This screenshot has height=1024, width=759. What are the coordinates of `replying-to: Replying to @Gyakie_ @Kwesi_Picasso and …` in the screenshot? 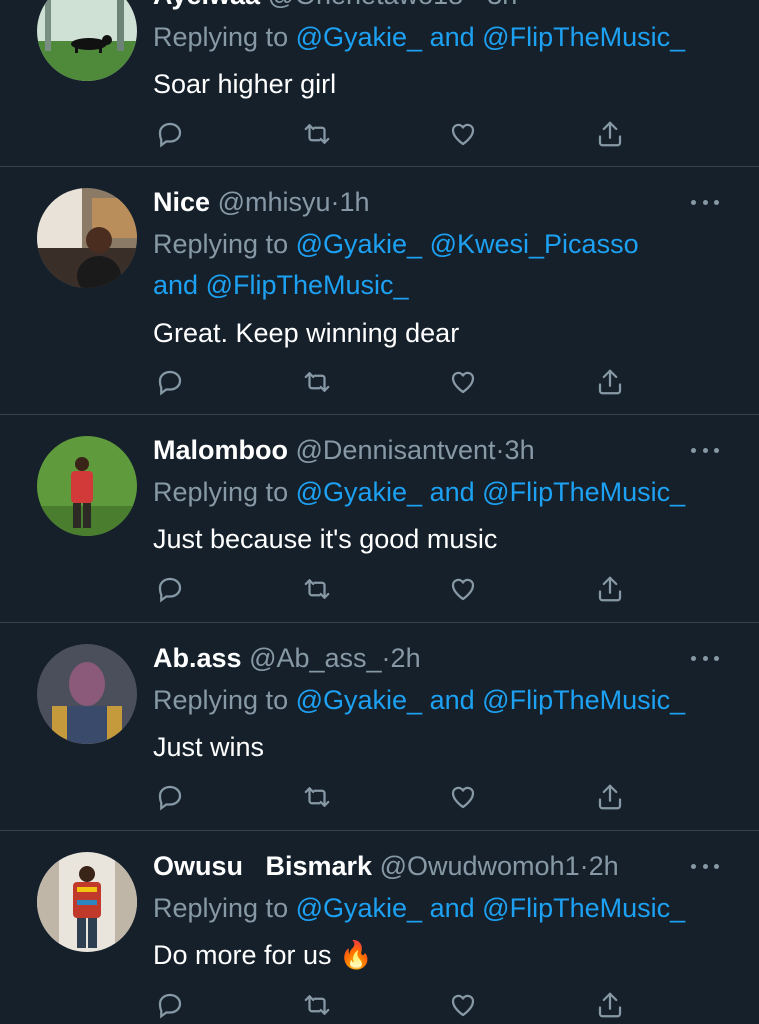 It's located at (446, 265).